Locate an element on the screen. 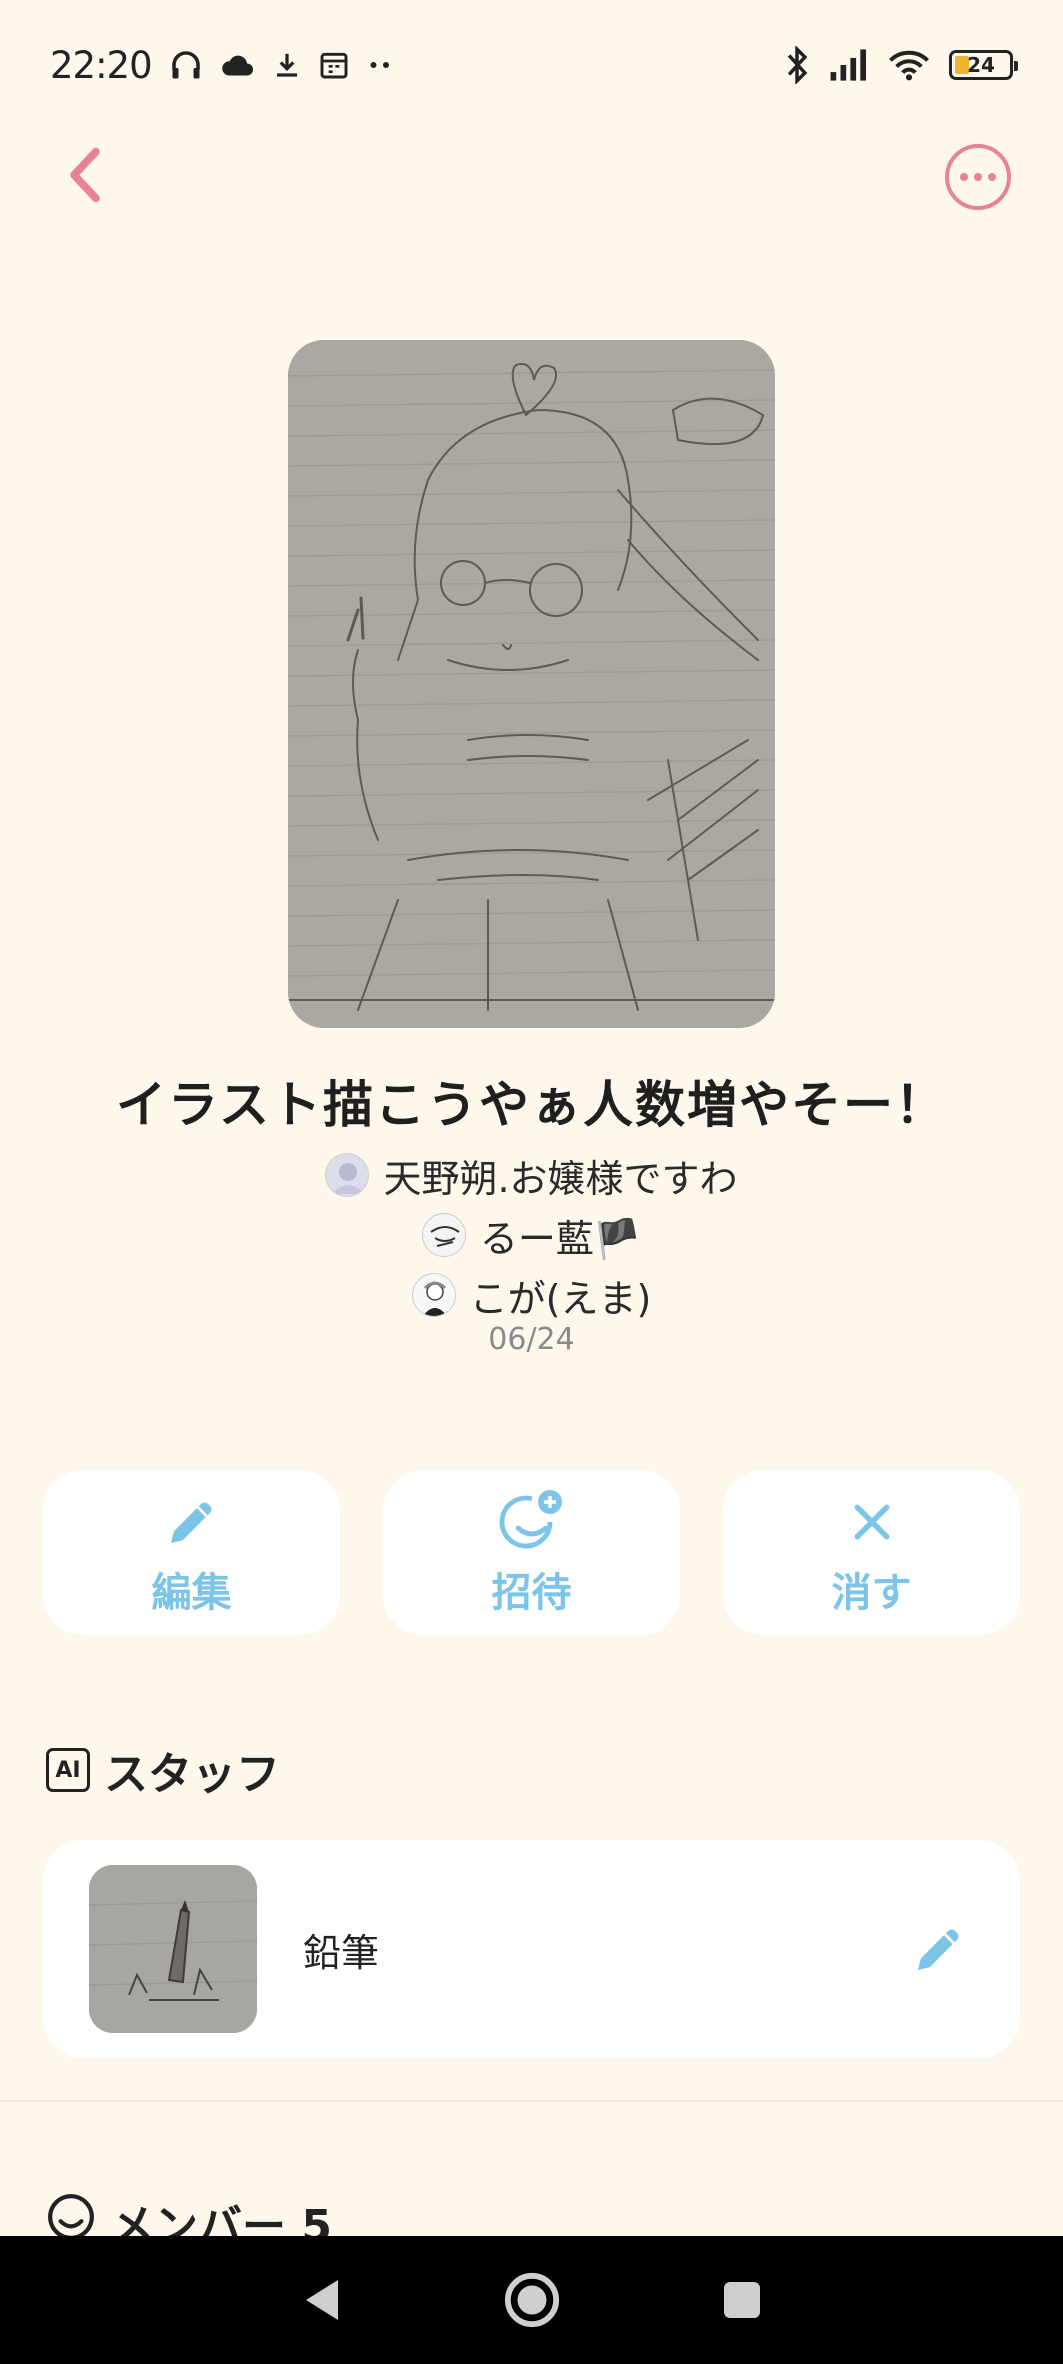  edit-button: 編集 is located at coordinates (191, 1552).